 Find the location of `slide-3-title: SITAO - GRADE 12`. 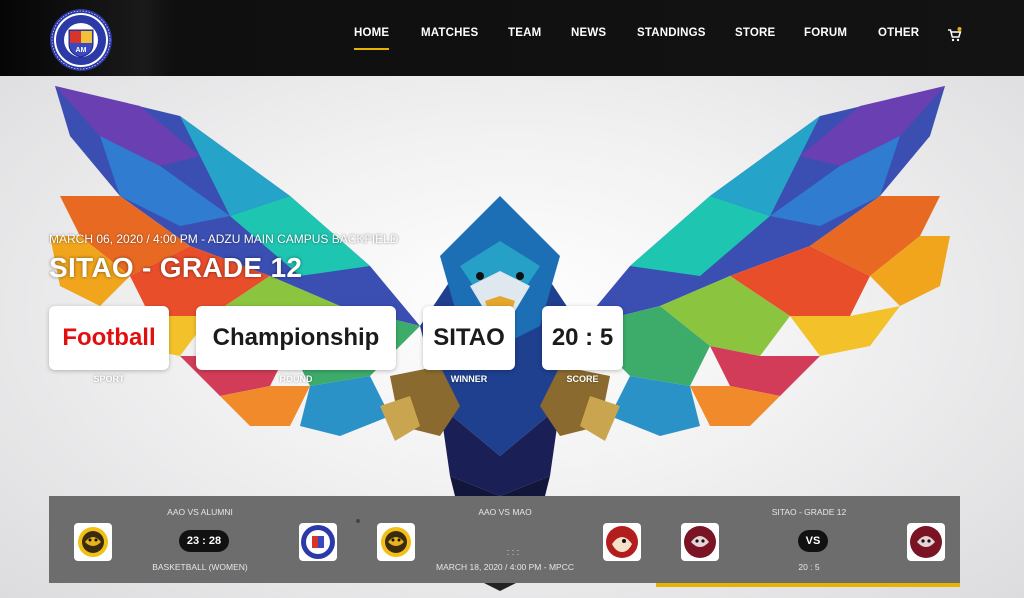

slide-3-title: SITAO - GRADE 12 is located at coordinates (809, 512).